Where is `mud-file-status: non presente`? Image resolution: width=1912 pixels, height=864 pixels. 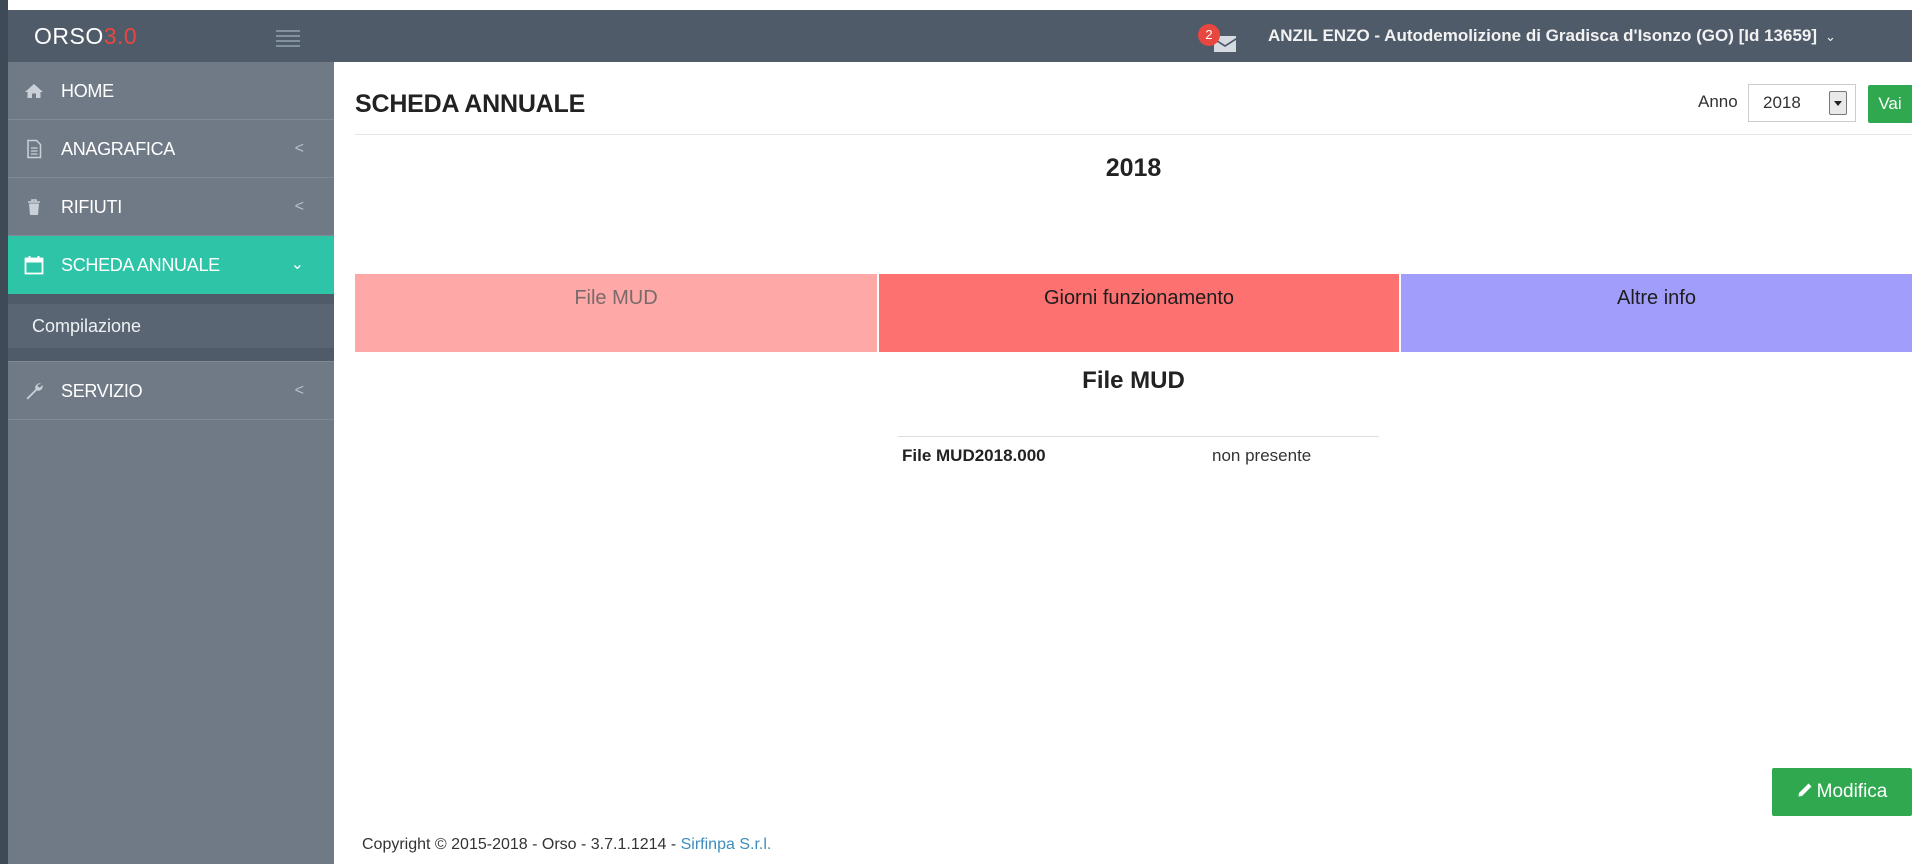 mud-file-status: non presente is located at coordinates (1262, 455).